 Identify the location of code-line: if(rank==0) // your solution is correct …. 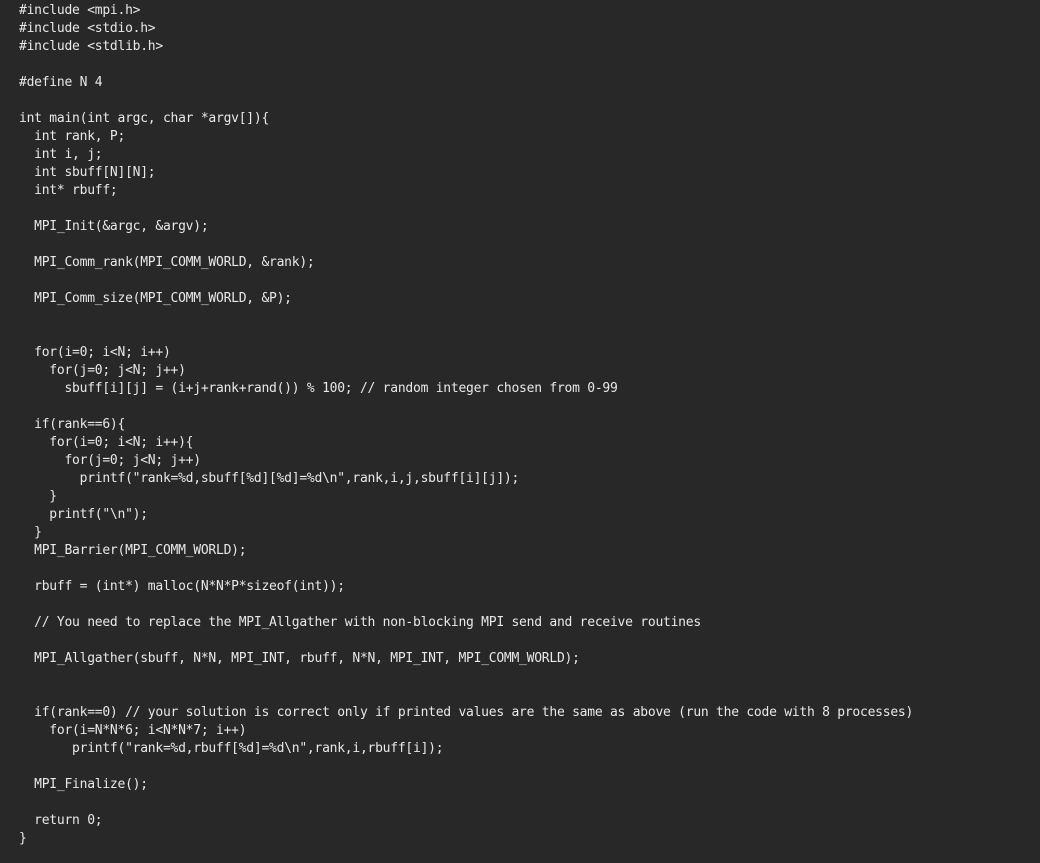
(529, 713).